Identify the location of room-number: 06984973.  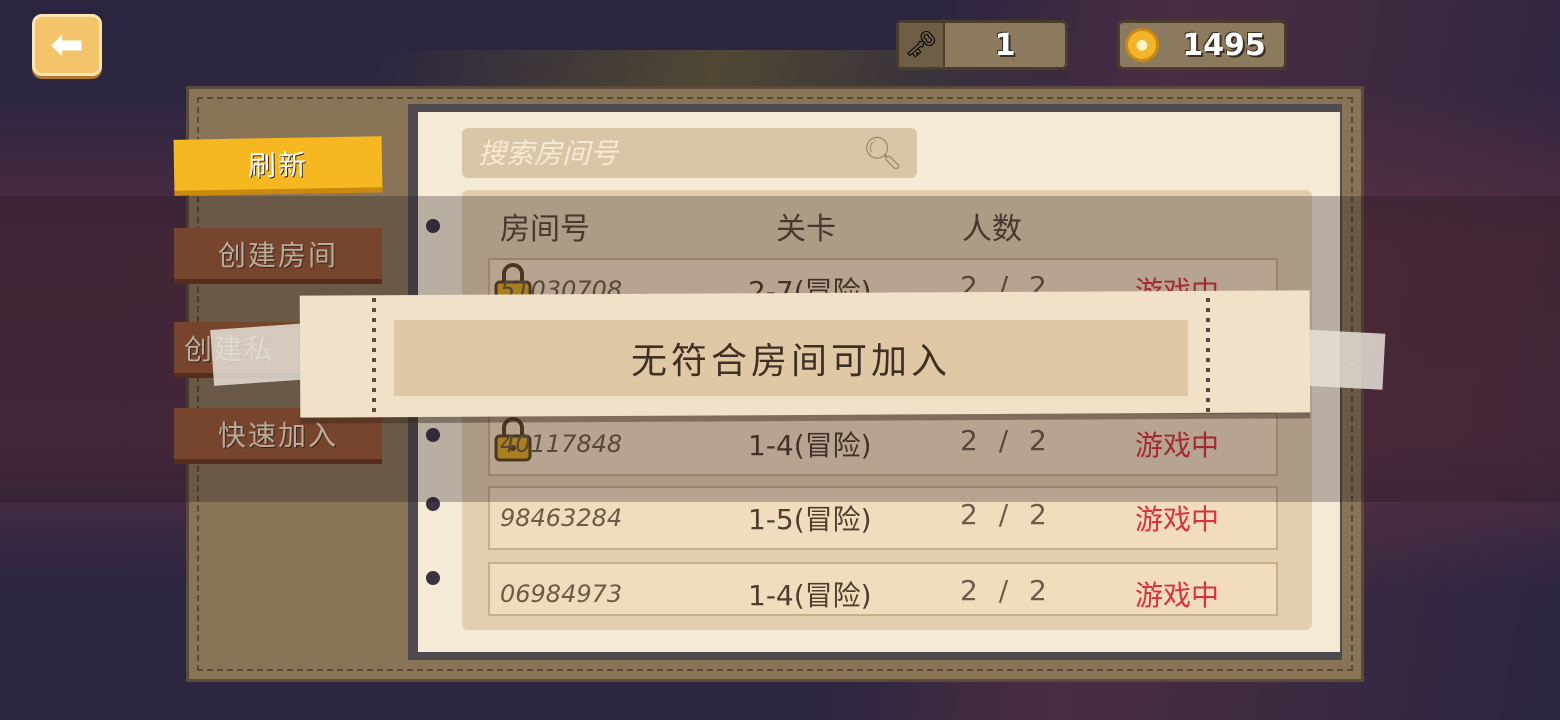
(561, 594).